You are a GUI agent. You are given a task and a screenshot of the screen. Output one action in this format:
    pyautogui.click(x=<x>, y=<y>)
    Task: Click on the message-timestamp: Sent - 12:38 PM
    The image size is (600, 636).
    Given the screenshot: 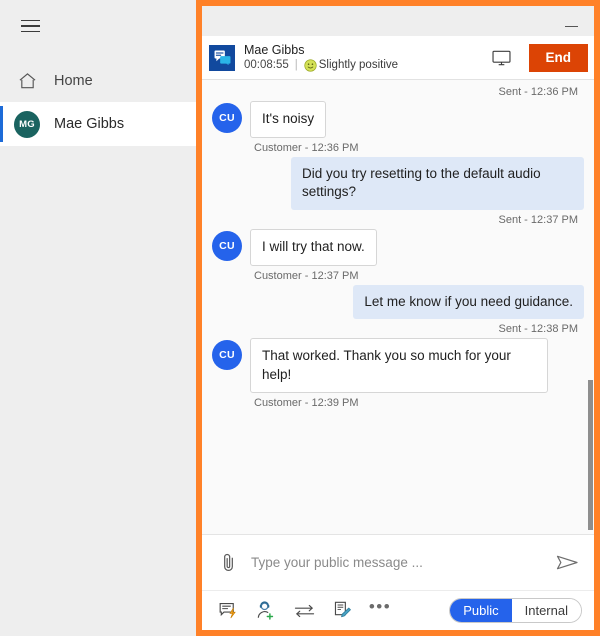 What is the action you would take?
    pyautogui.click(x=538, y=329)
    